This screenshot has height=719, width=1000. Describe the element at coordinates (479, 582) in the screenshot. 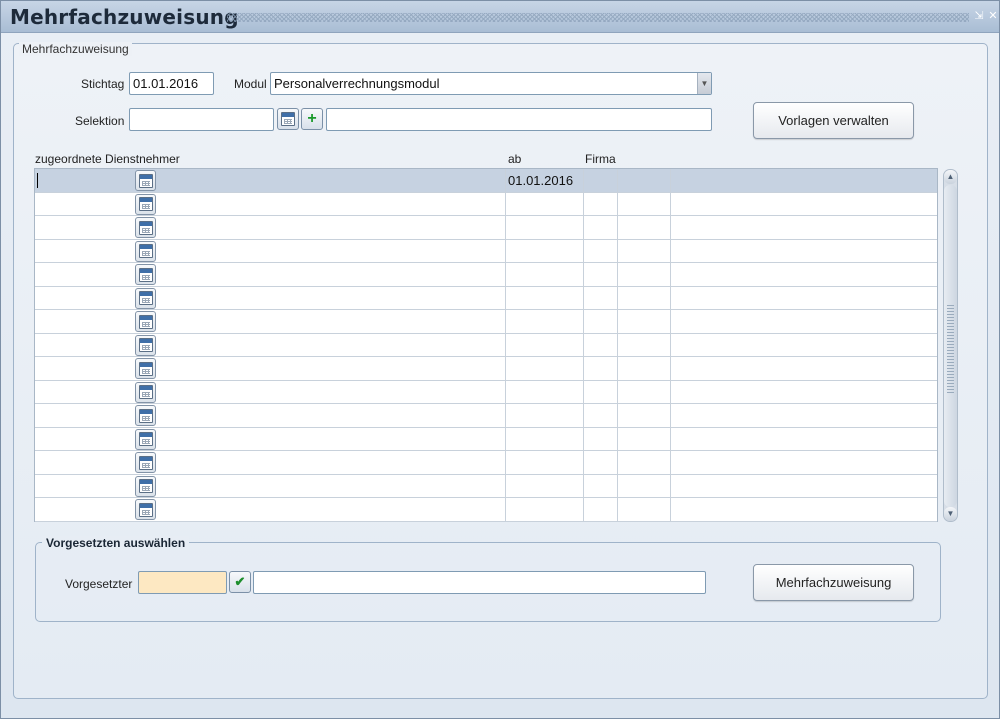

I see `vorgesetzter-name-field` at that location.